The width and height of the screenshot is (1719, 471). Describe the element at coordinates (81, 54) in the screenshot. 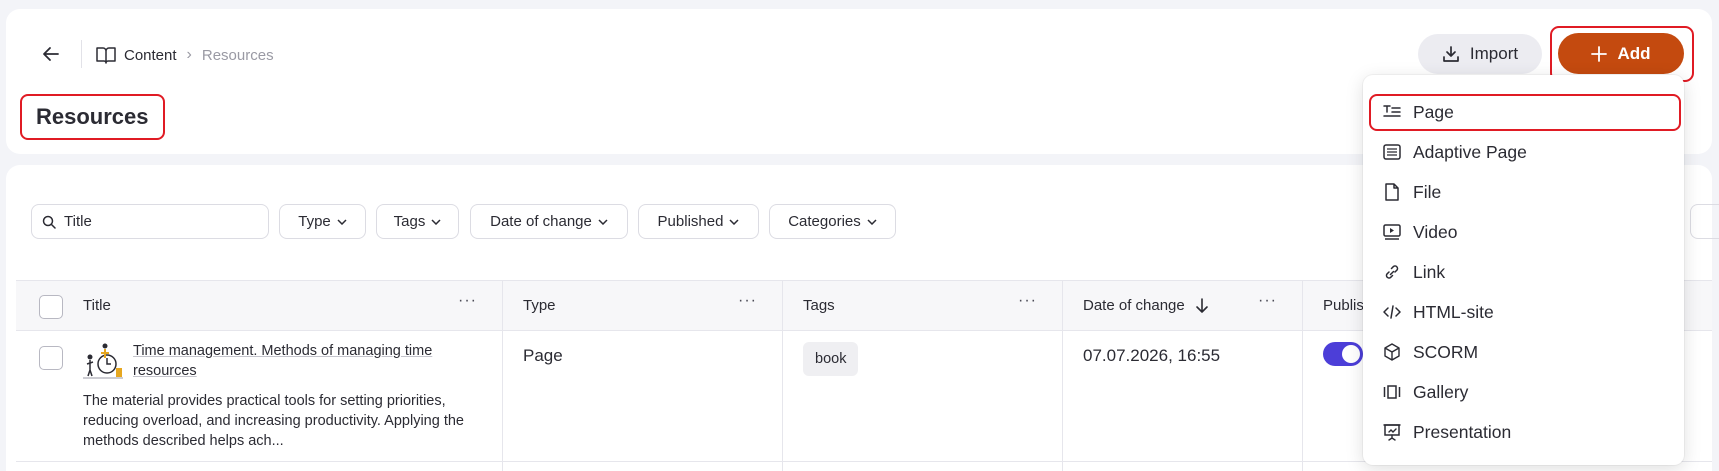

I see `divider` at that location.